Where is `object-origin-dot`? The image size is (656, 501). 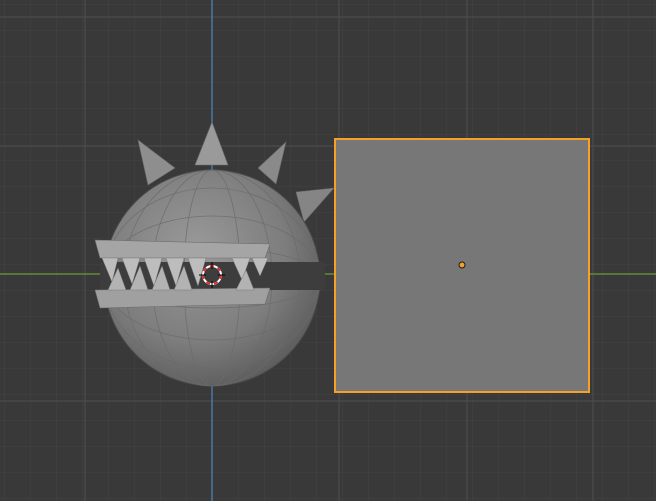
object-origin-dot is located at coordinates (462, 265).